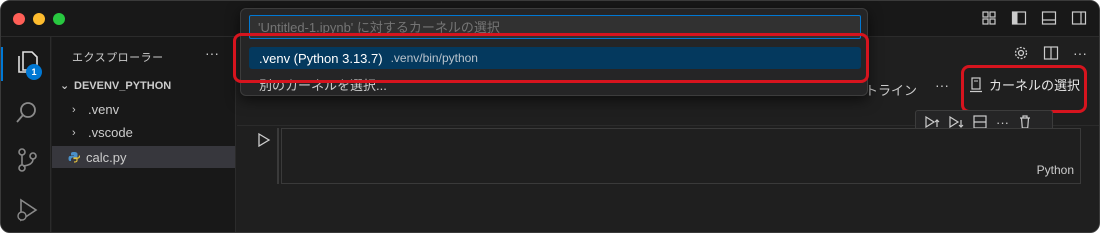 Image resolution: width=1100 pixels, height=240 pixels. I want to click on run-cell-icon, so click(264, 140).